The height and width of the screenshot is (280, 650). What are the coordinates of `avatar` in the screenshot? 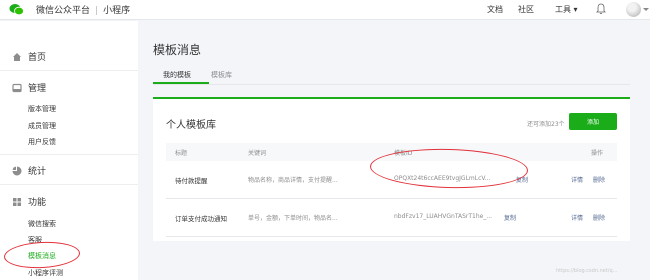 It's located at (633, 9).